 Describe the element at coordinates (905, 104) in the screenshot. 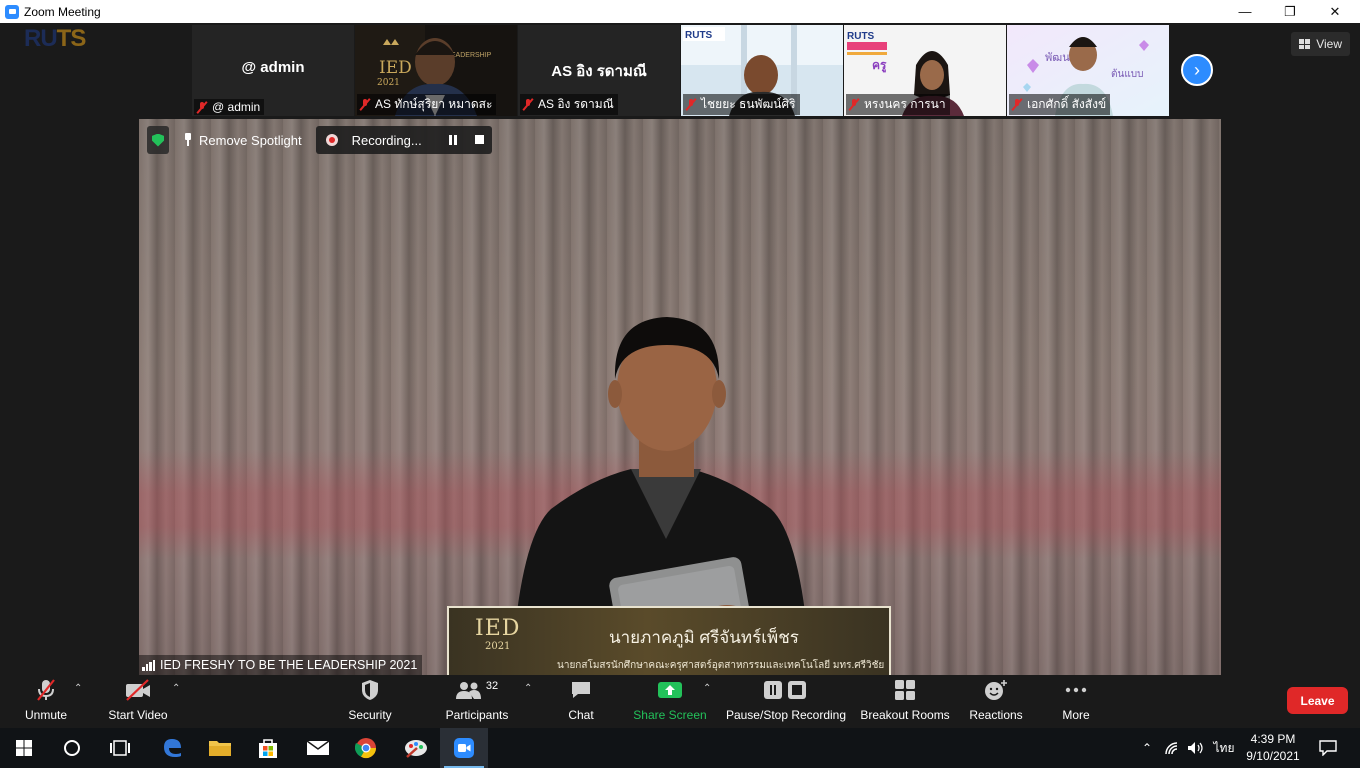

I see `participant-label-text: หรงนคร การนา` at that location.